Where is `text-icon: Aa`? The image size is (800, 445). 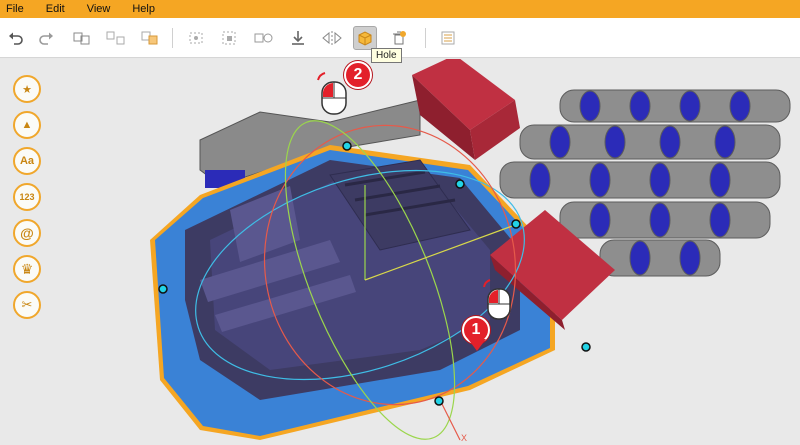
text-icon: Aa is located at coordinates (27, 161).